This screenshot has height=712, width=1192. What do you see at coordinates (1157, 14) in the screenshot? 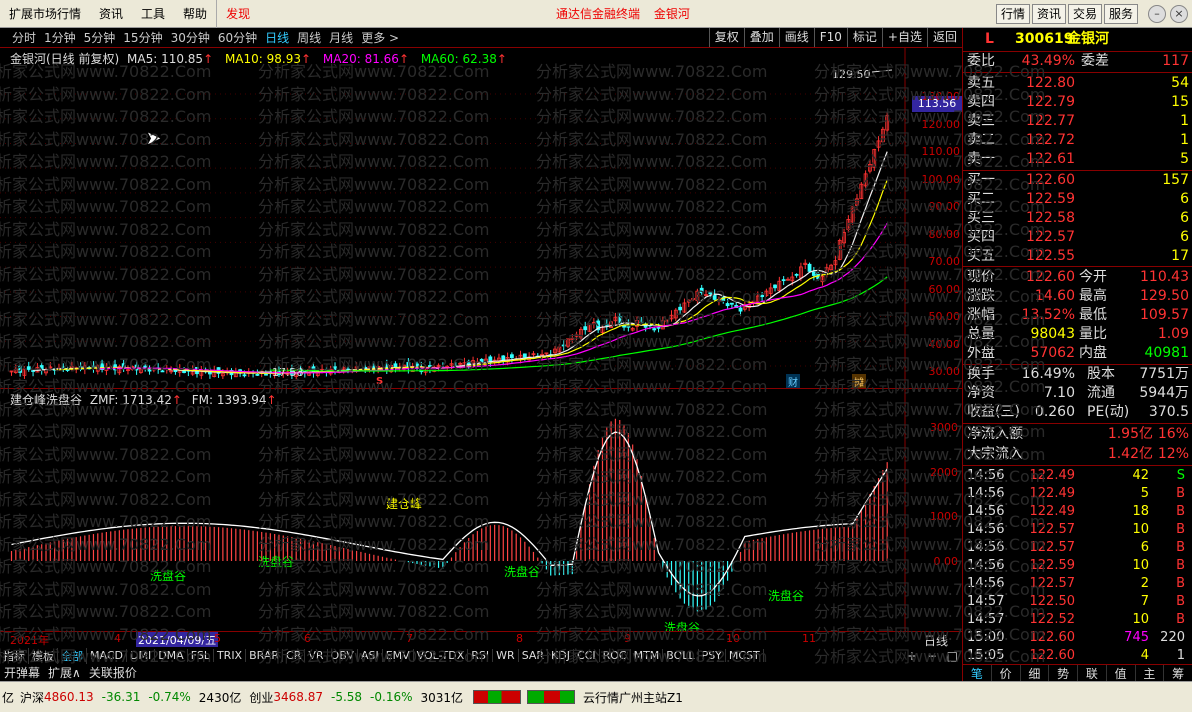
I see `minimize-icon: –` at bounding box center [1157, 14].